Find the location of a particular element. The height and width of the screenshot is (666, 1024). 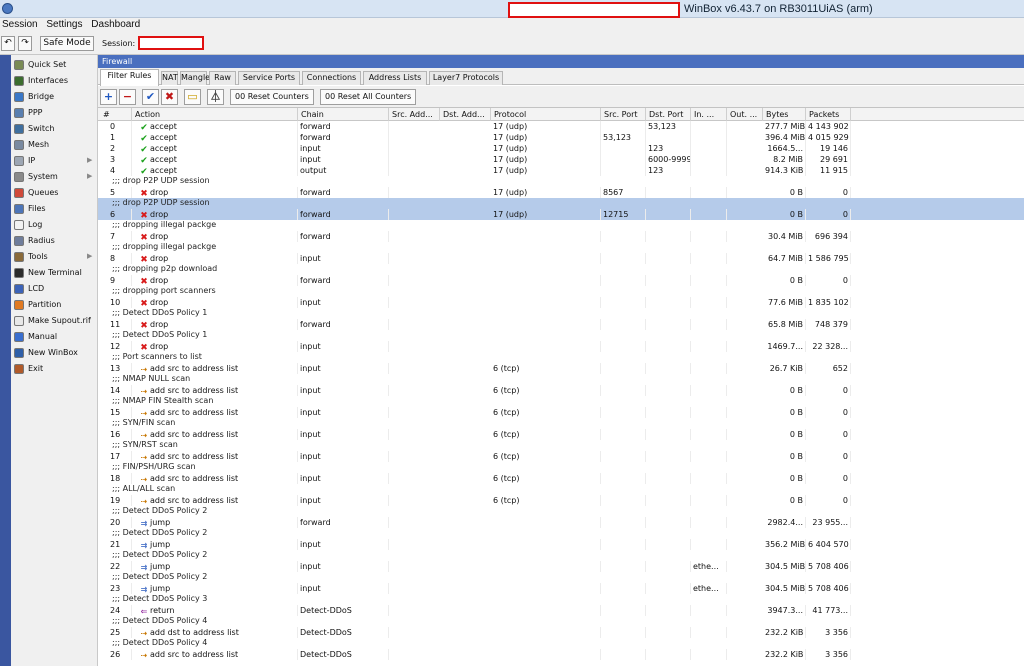

undo-button: ↶ is located at coordinates (8, 43).